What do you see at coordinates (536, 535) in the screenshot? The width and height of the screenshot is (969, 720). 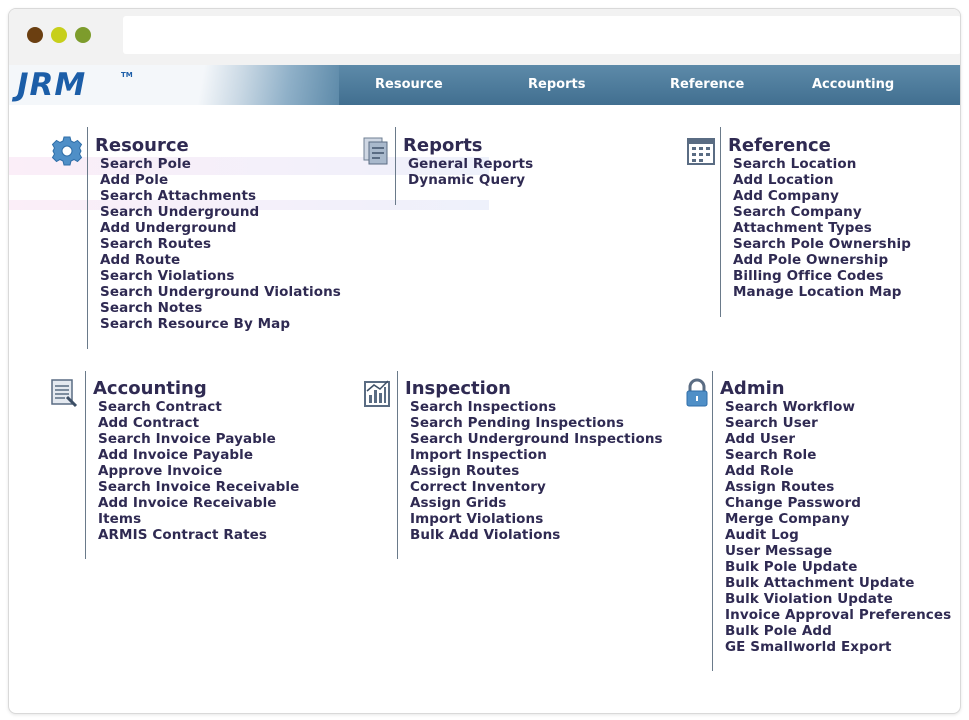 I see `link-bulk-add-violations: Bulk Add Violations` at bounding box center [536, 535].